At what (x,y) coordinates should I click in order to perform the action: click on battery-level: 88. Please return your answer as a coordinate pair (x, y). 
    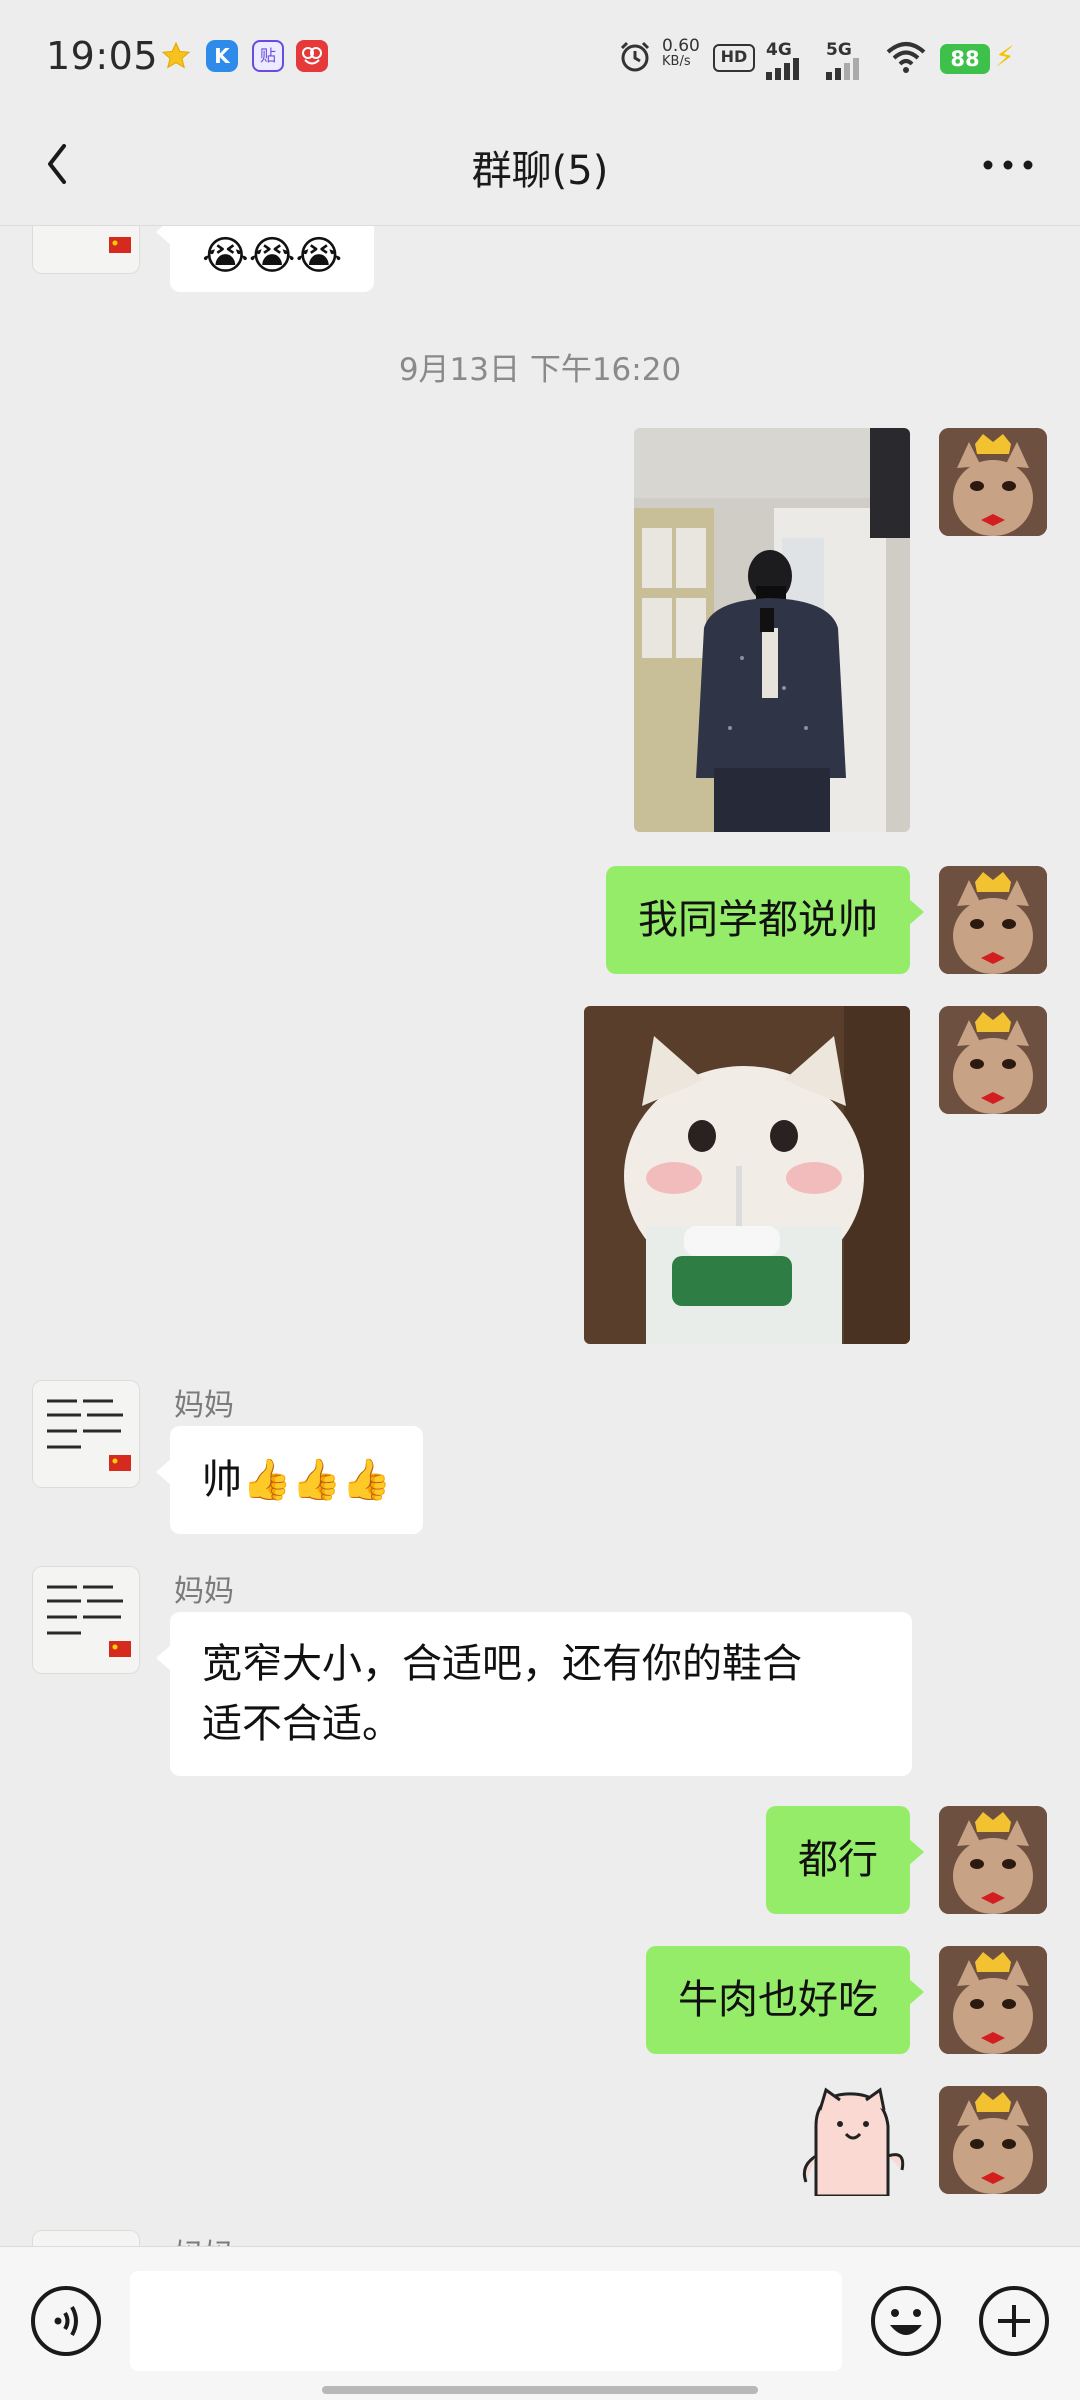
    Looking at the image, I should click on (965, 59).